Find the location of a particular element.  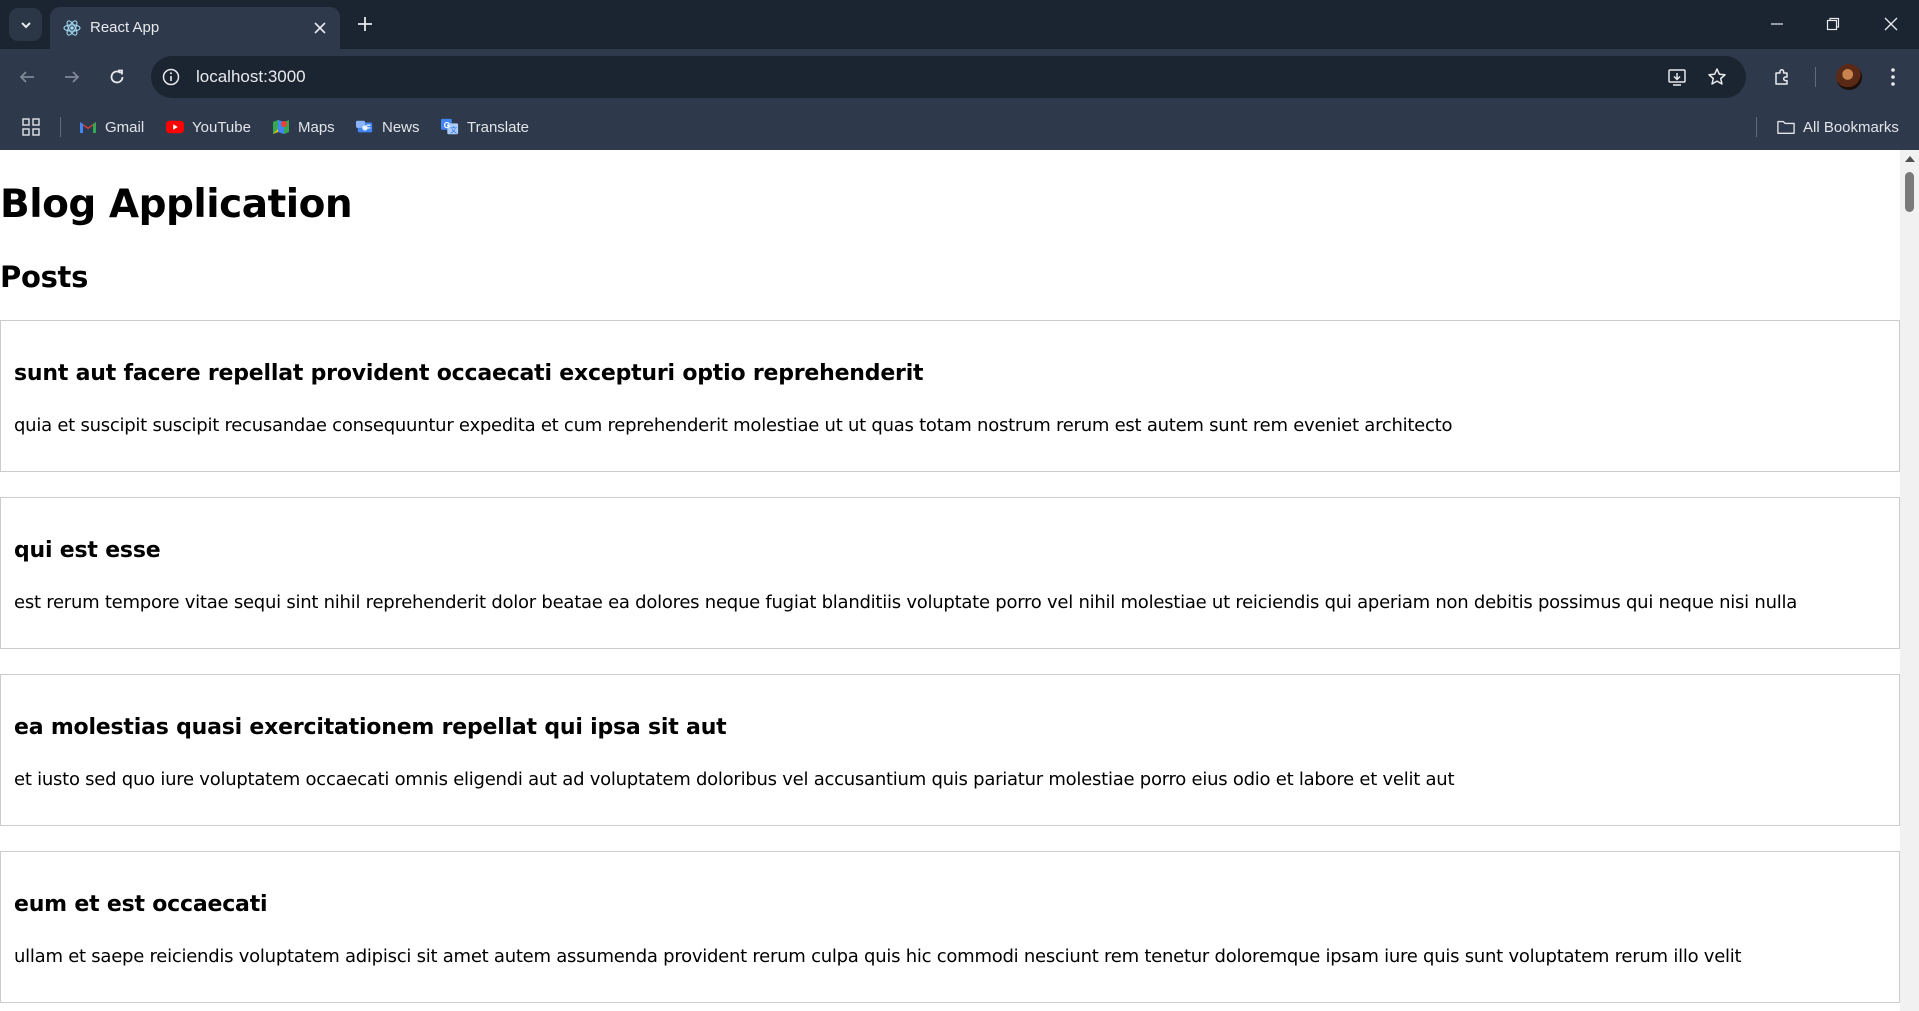

chevron-down-icon is located at coordinates (25, 24).